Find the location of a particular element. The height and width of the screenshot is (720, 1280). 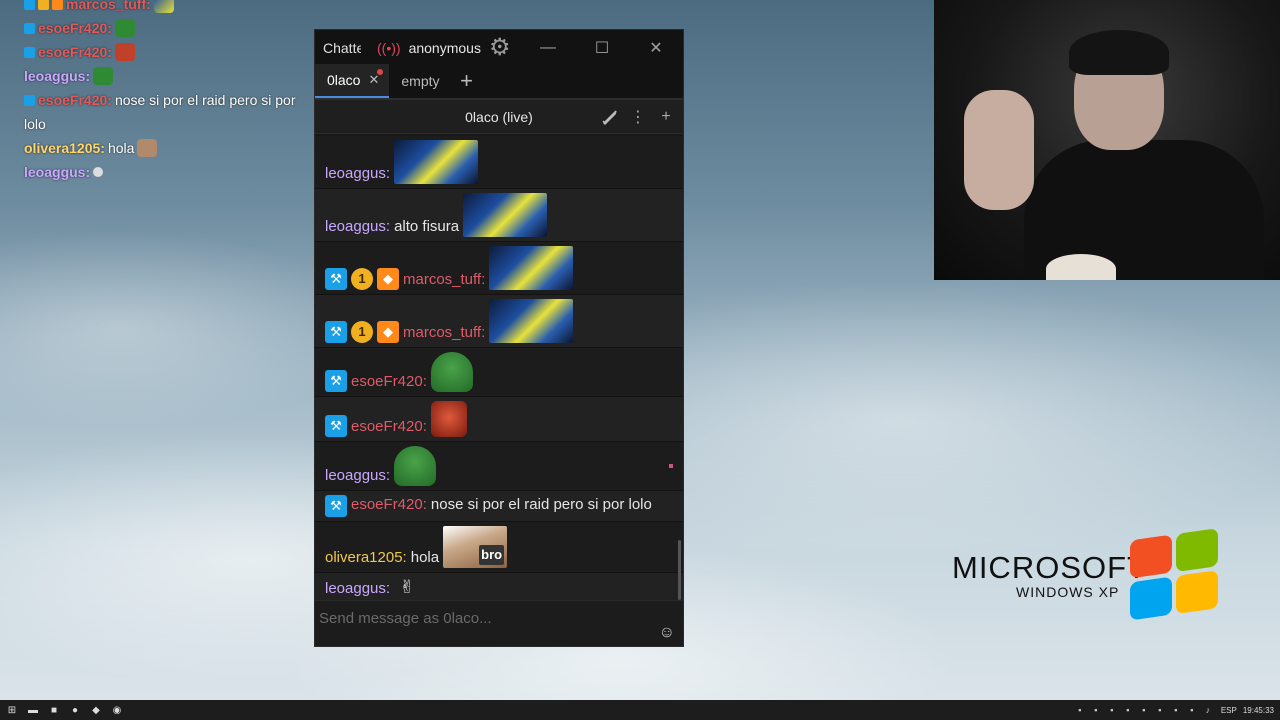

tab-empty: empty is located at coordinates (419, 81).